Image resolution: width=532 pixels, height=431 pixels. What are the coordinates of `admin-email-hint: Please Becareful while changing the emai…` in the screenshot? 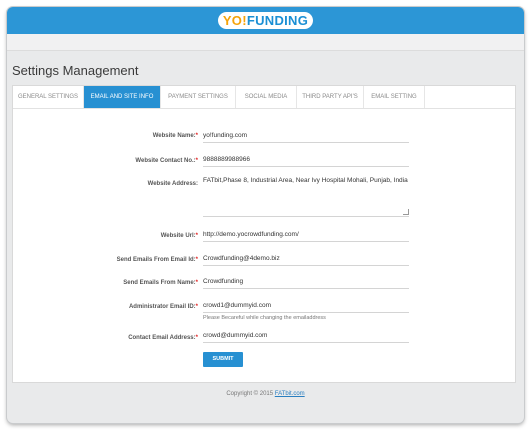 It's located at (264, 318).